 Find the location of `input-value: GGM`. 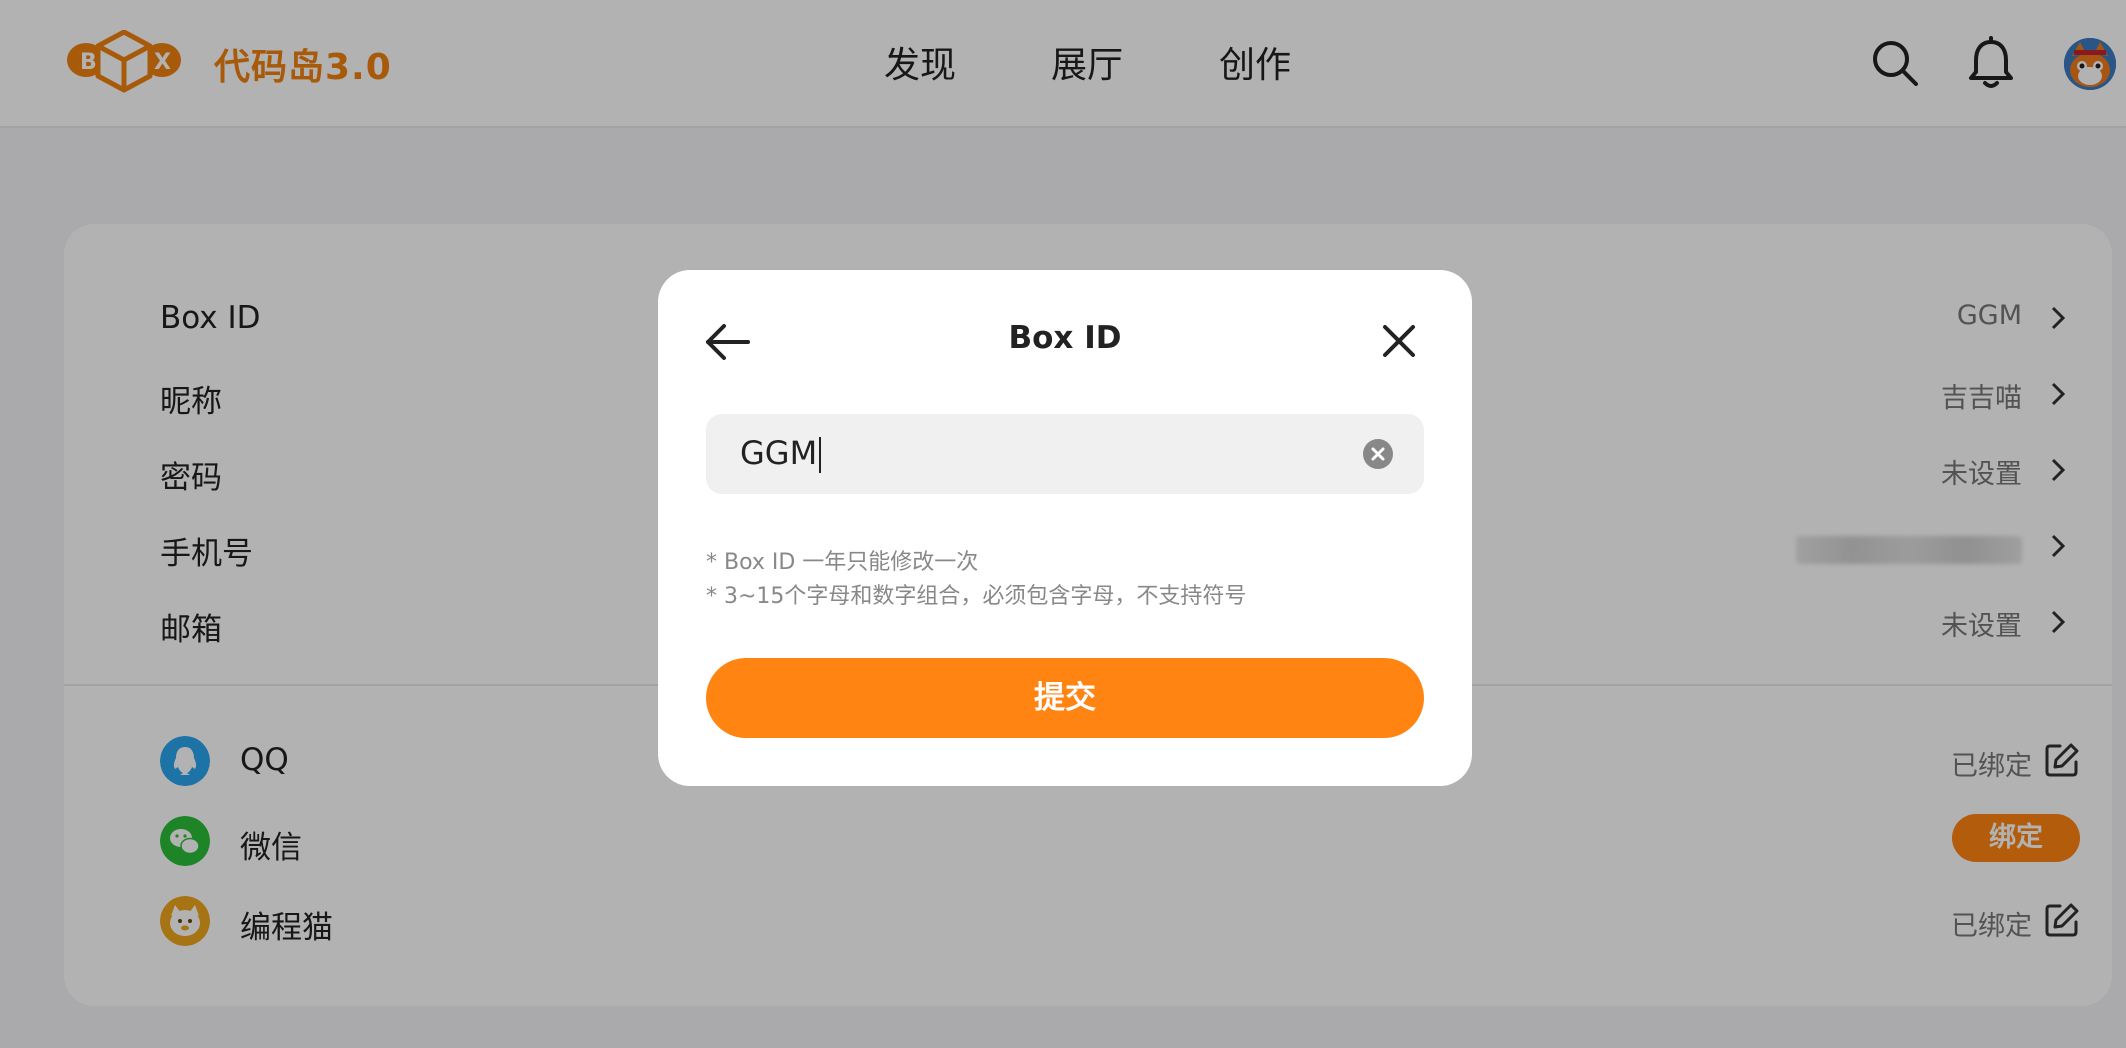

input-value: GGM is located at coordinates (779, 453).